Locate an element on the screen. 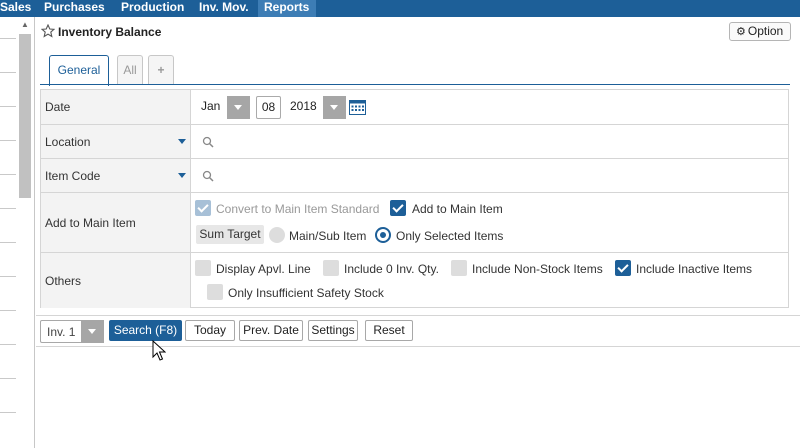  add-tab-button: + is located at coordinates (161, 70).